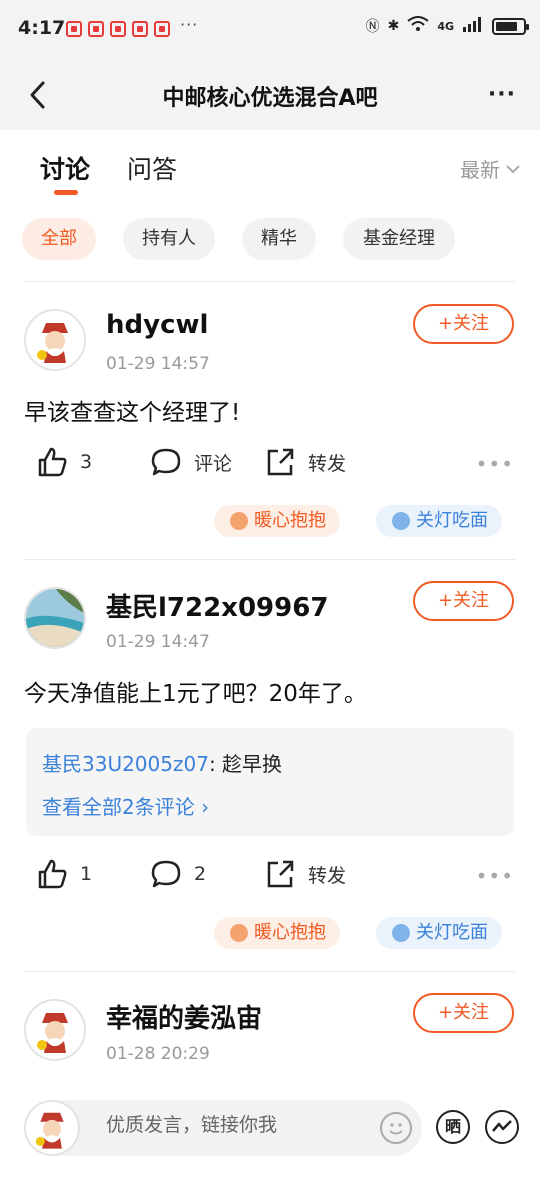 The image size is (540, 1200). I want to click on like-count: 3, so click(86, 462).